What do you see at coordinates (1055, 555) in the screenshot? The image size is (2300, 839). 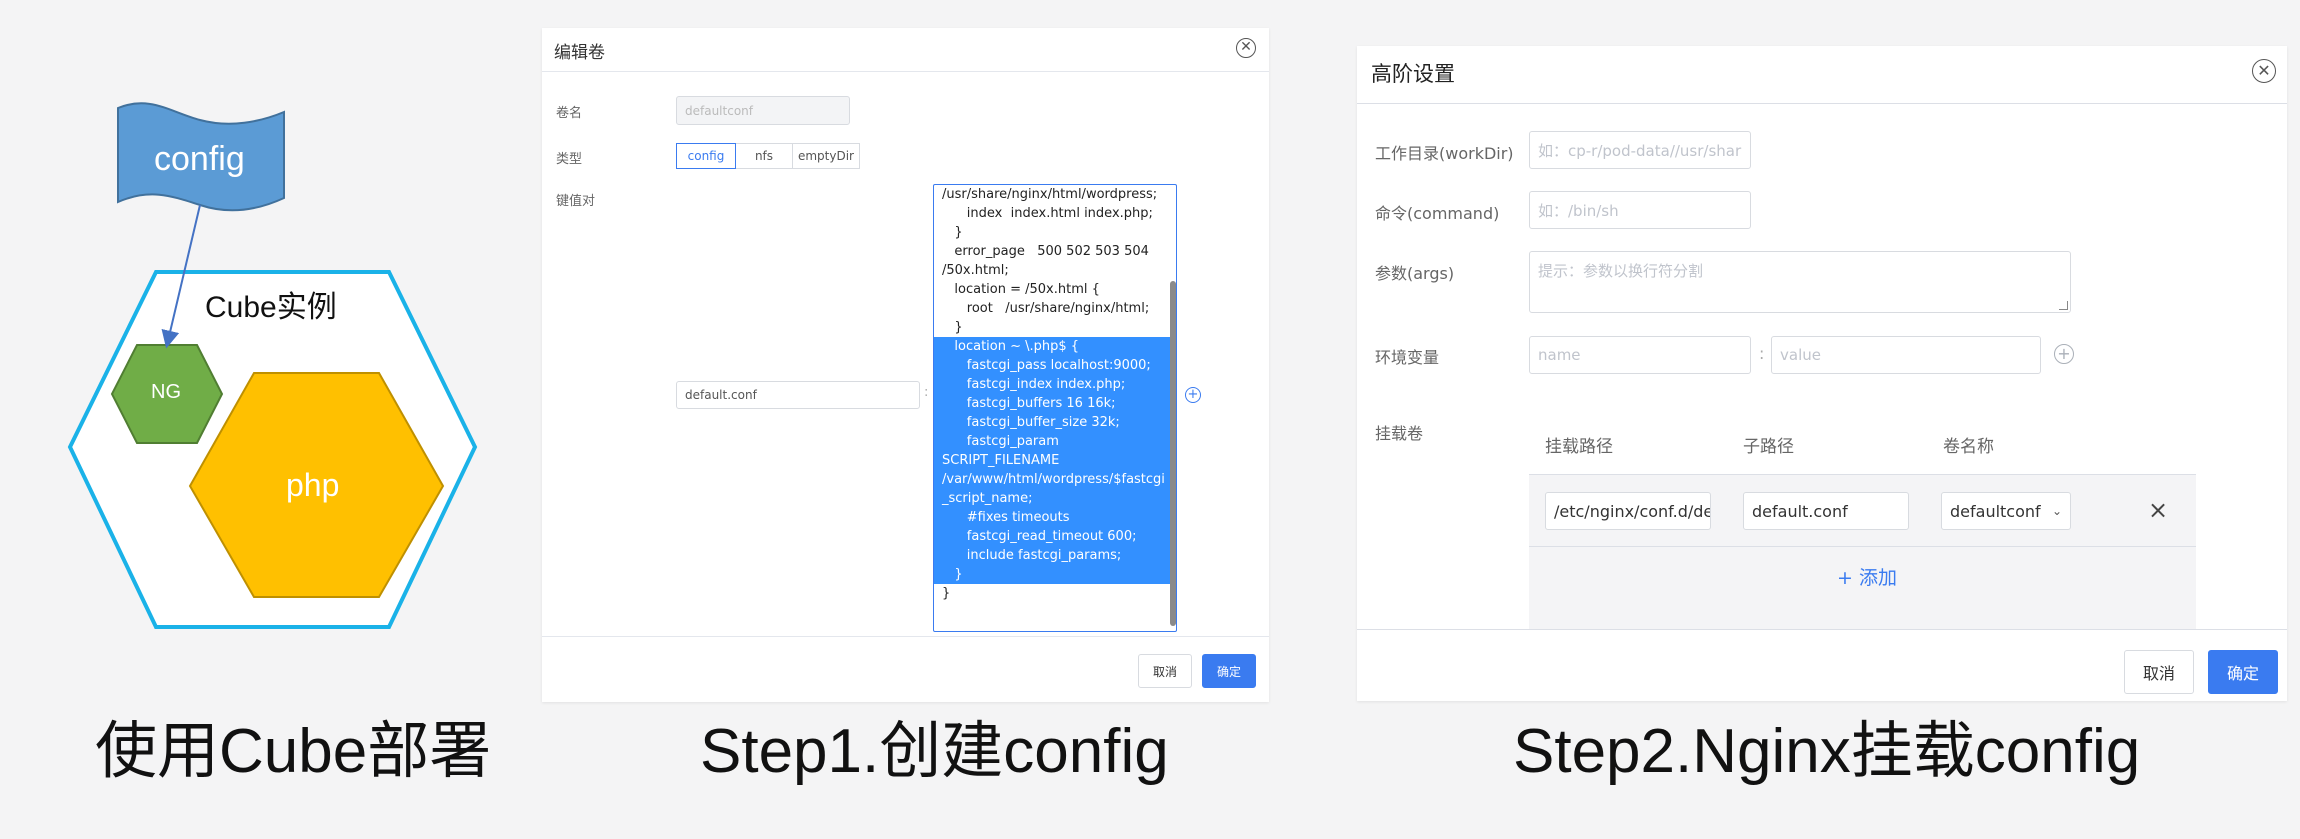 I see `code-line: include fastcgi_params;` at bounding box center [1055, 555].